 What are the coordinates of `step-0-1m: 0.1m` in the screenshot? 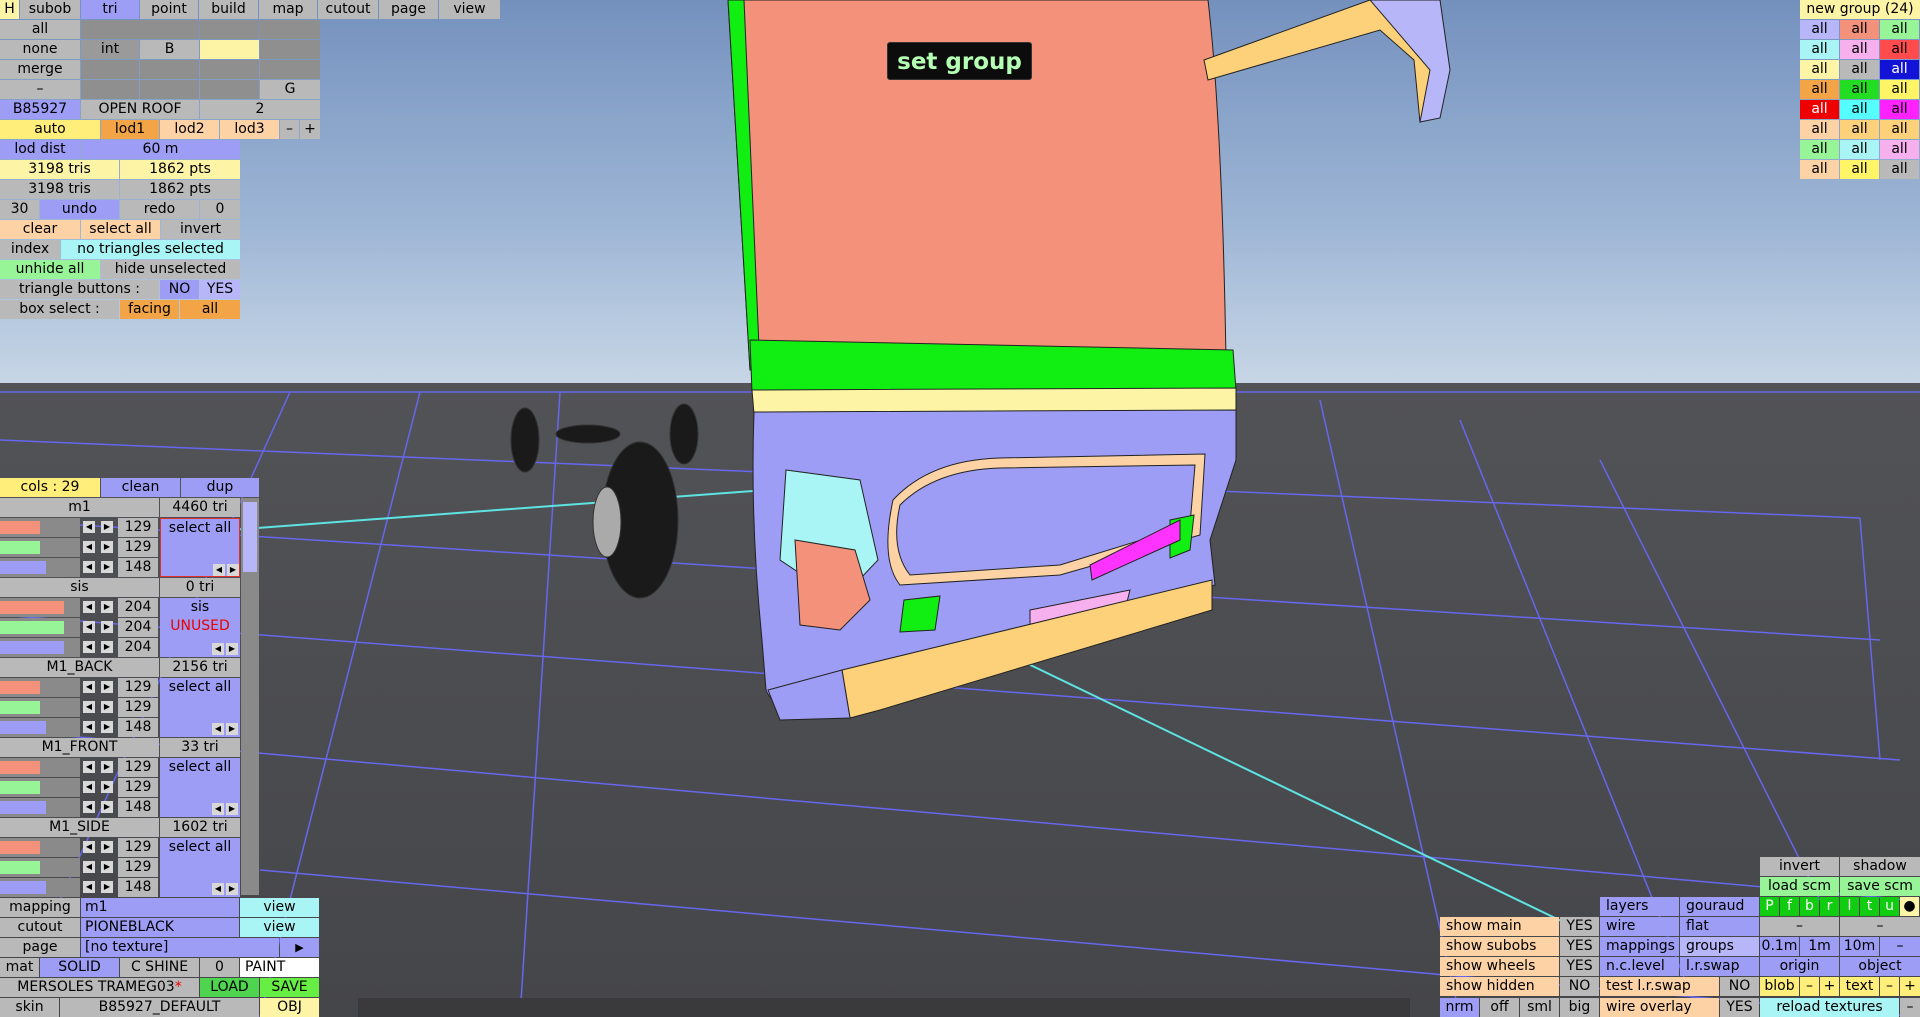 It's located at (1779, 946).